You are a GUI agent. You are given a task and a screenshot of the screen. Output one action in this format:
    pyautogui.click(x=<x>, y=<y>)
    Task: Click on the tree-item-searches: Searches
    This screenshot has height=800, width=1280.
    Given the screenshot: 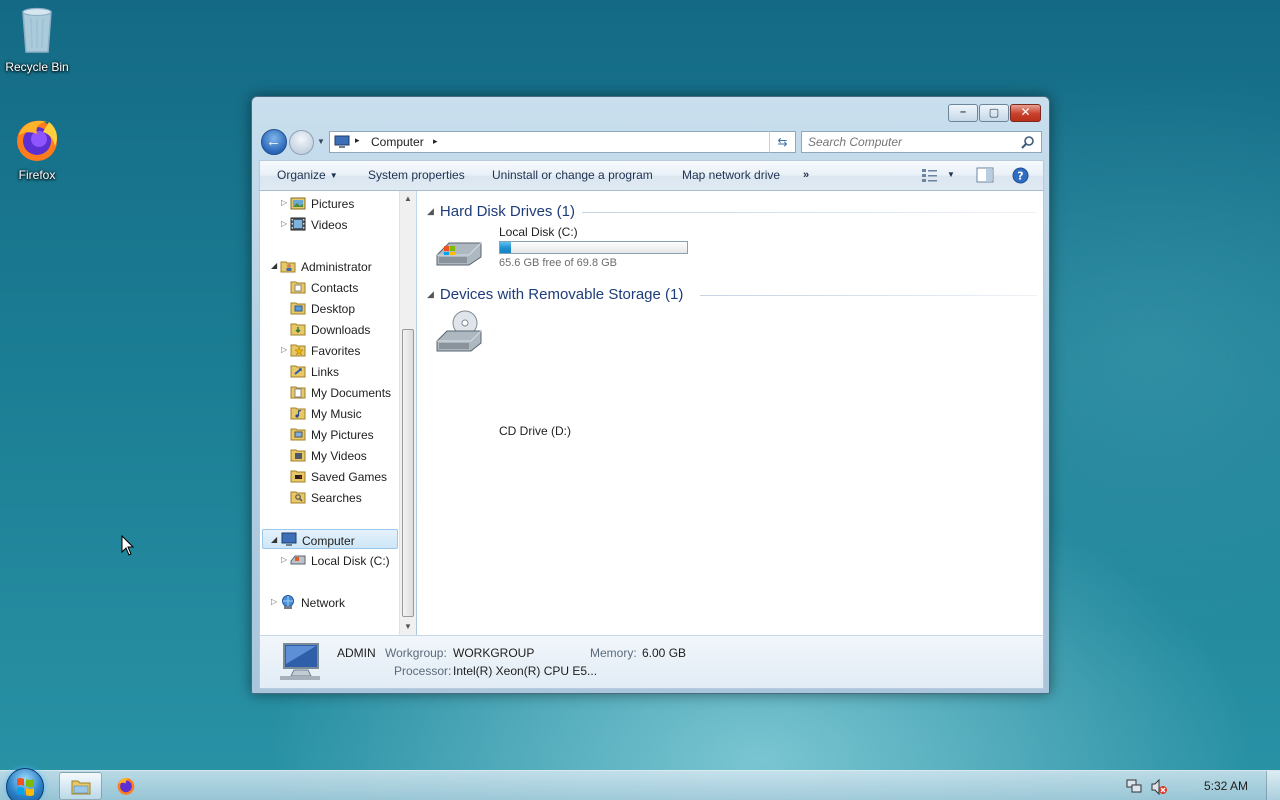 What is the action you would take?
    pyautogui.click(x=330, y=497)
    